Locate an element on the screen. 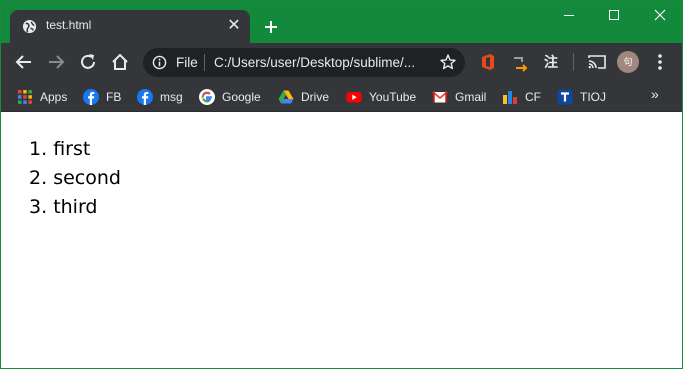 The height and width of the screenshot is (369, 683). bookmark-msg: msg is located at coordinates (160, 97).